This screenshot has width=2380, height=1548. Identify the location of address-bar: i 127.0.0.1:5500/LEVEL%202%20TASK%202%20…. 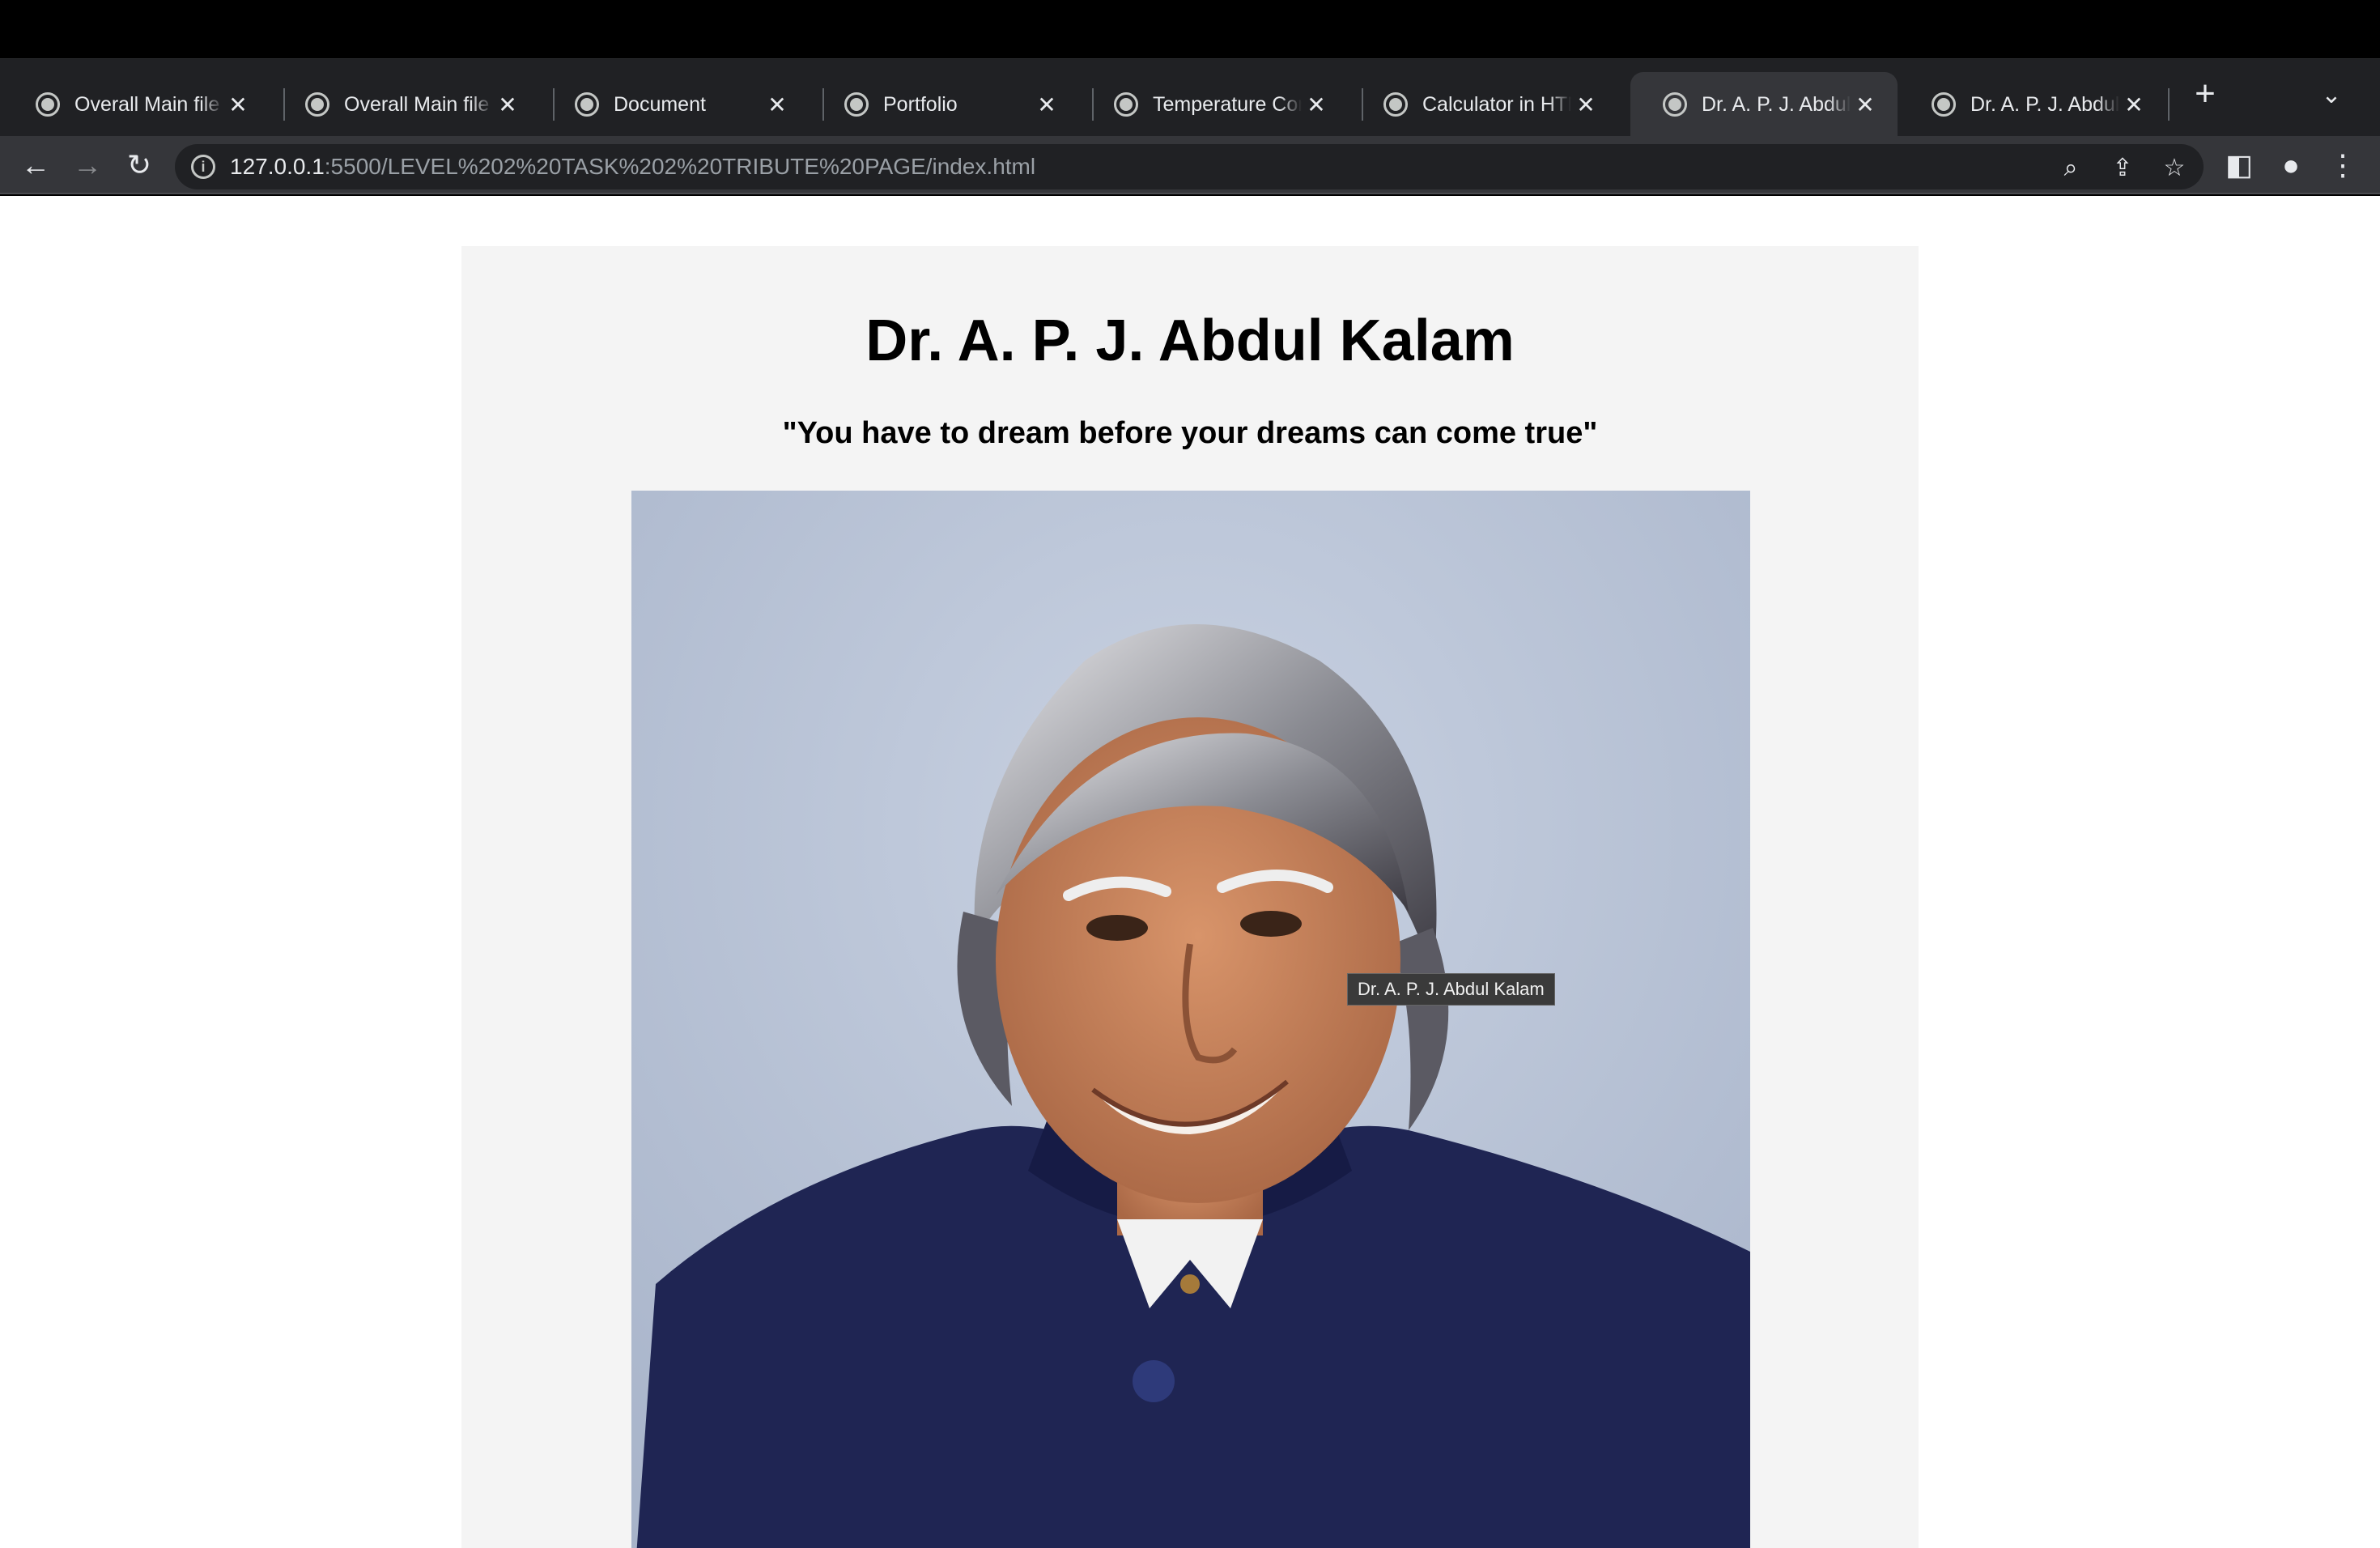
(1189, 166).